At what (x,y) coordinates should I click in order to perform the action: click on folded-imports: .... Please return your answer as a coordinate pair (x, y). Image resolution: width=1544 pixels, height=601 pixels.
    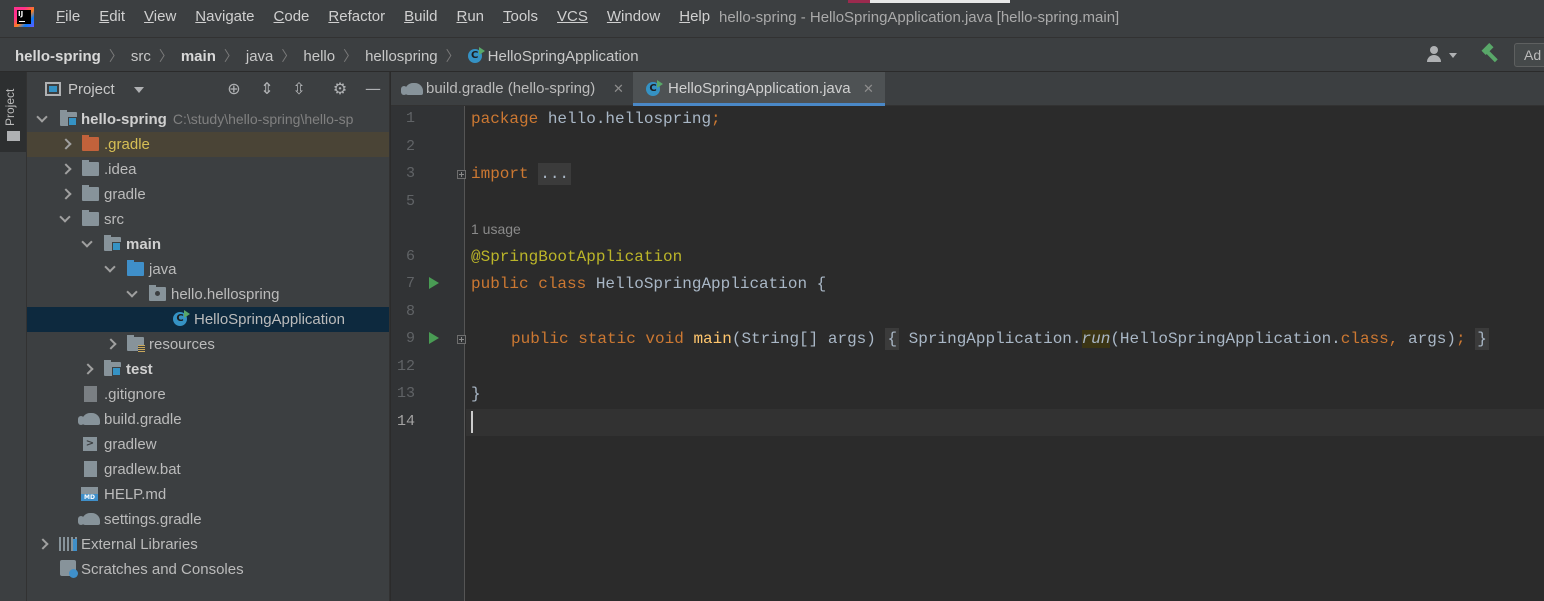
    Looking at the image, I should click on (555, 174).